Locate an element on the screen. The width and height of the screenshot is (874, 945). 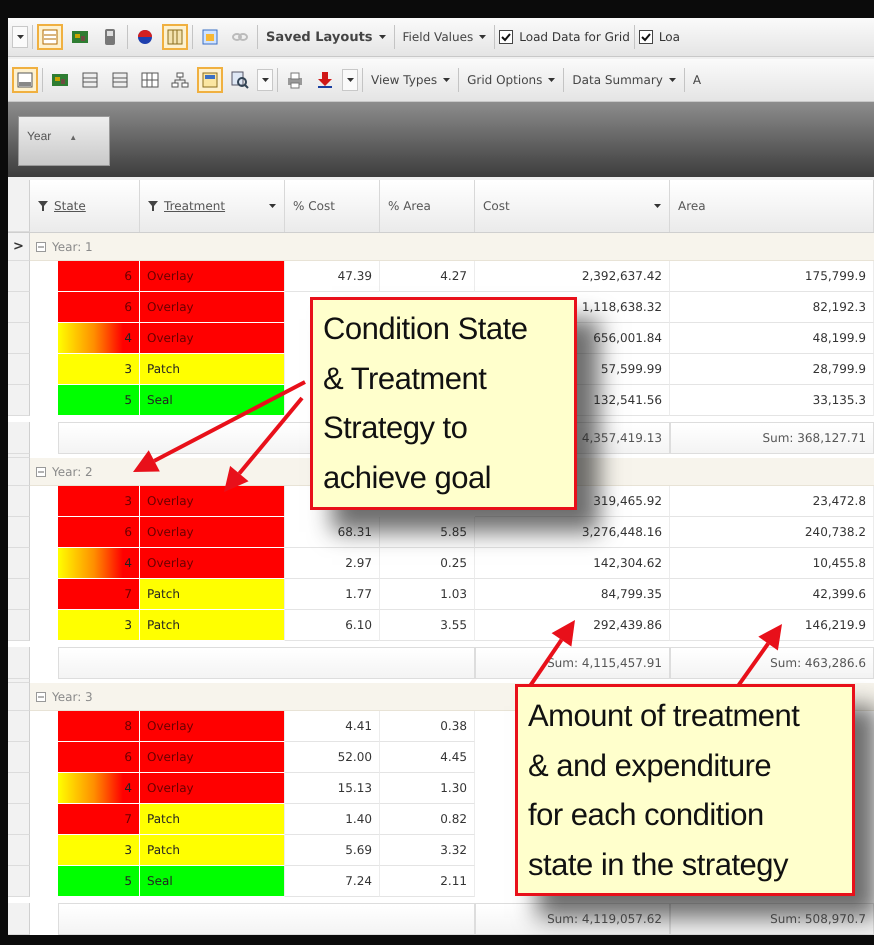
menu-label: A is located at coordinates (697, 80).